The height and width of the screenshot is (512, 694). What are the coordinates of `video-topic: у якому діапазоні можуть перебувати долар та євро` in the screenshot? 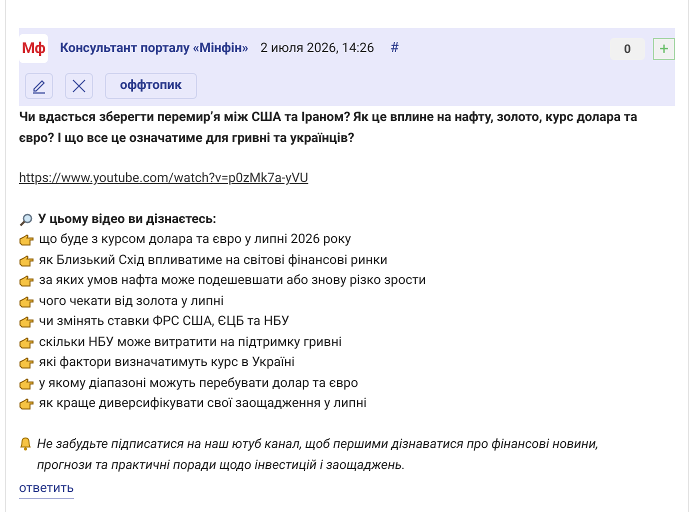 It's located at (198, 383).